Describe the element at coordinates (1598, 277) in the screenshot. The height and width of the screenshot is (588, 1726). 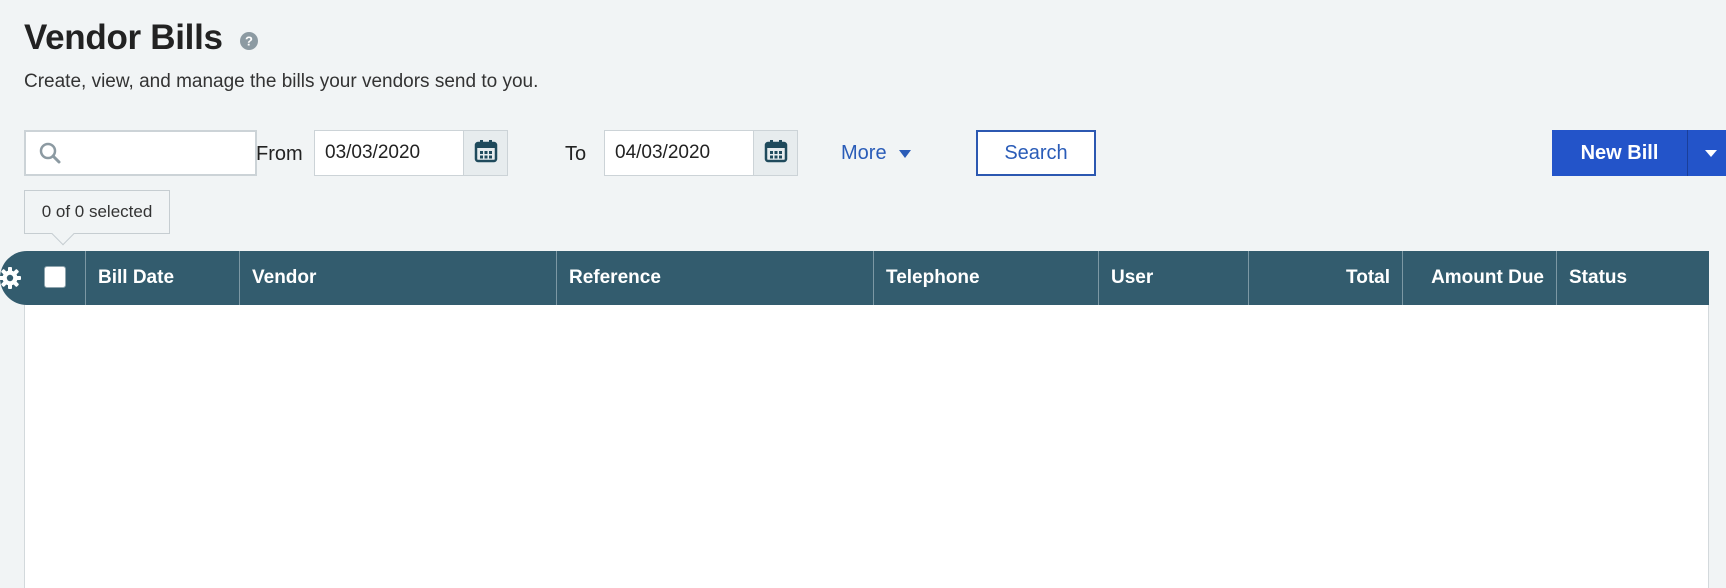
I see `column-label: Status` at that location.